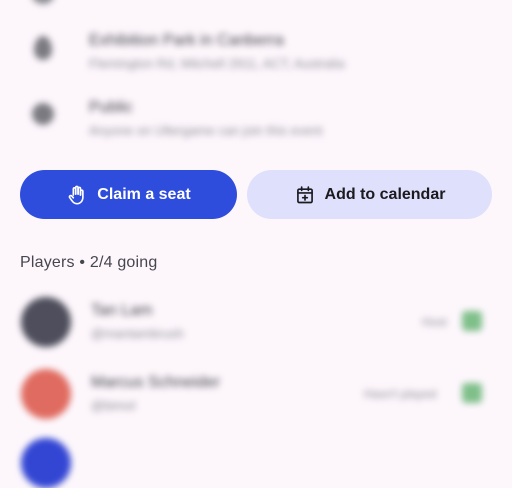 The image size is (512, 488). Describe the element at coordinates (77, 195) in the screenshot. I see `hand-icon` at that location.